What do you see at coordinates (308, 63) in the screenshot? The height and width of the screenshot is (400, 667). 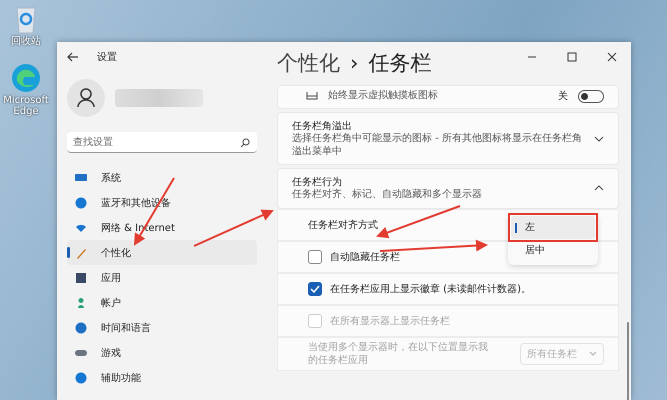 I see `breadcrumb-parent: 个性化` at bounding box center [308, 63].